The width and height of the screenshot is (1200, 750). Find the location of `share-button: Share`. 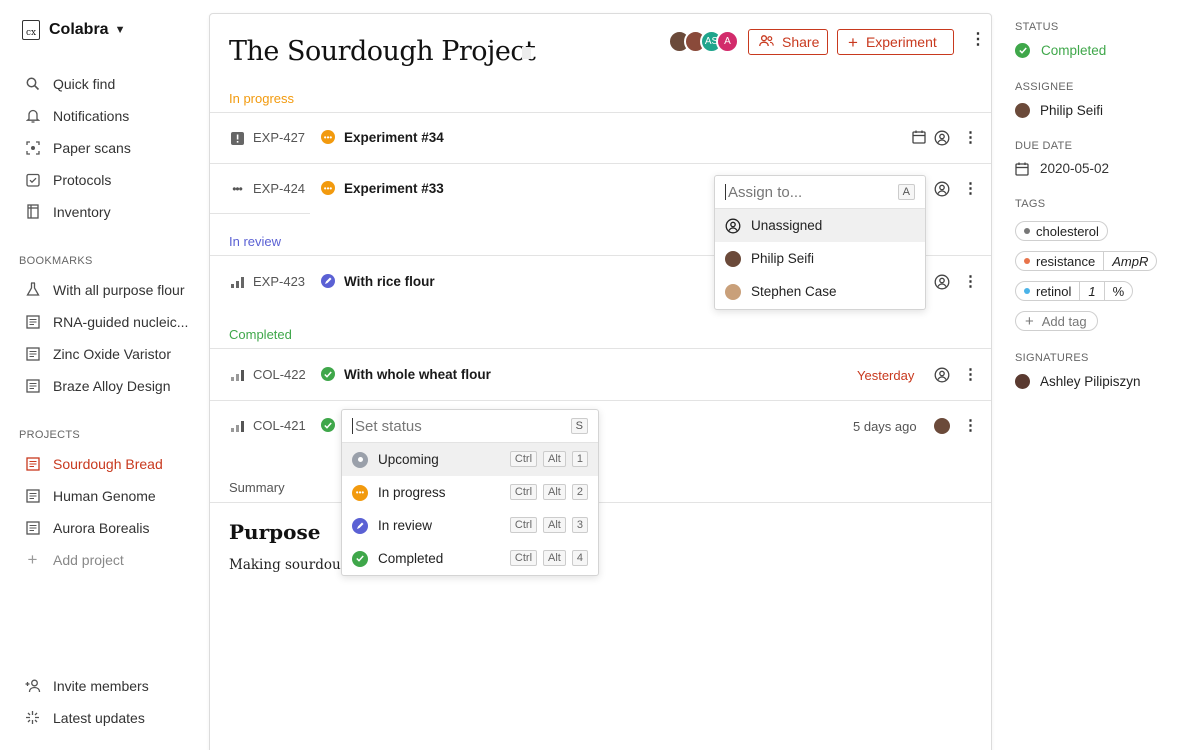

share-button: Share is located at coordinates (788, 42).